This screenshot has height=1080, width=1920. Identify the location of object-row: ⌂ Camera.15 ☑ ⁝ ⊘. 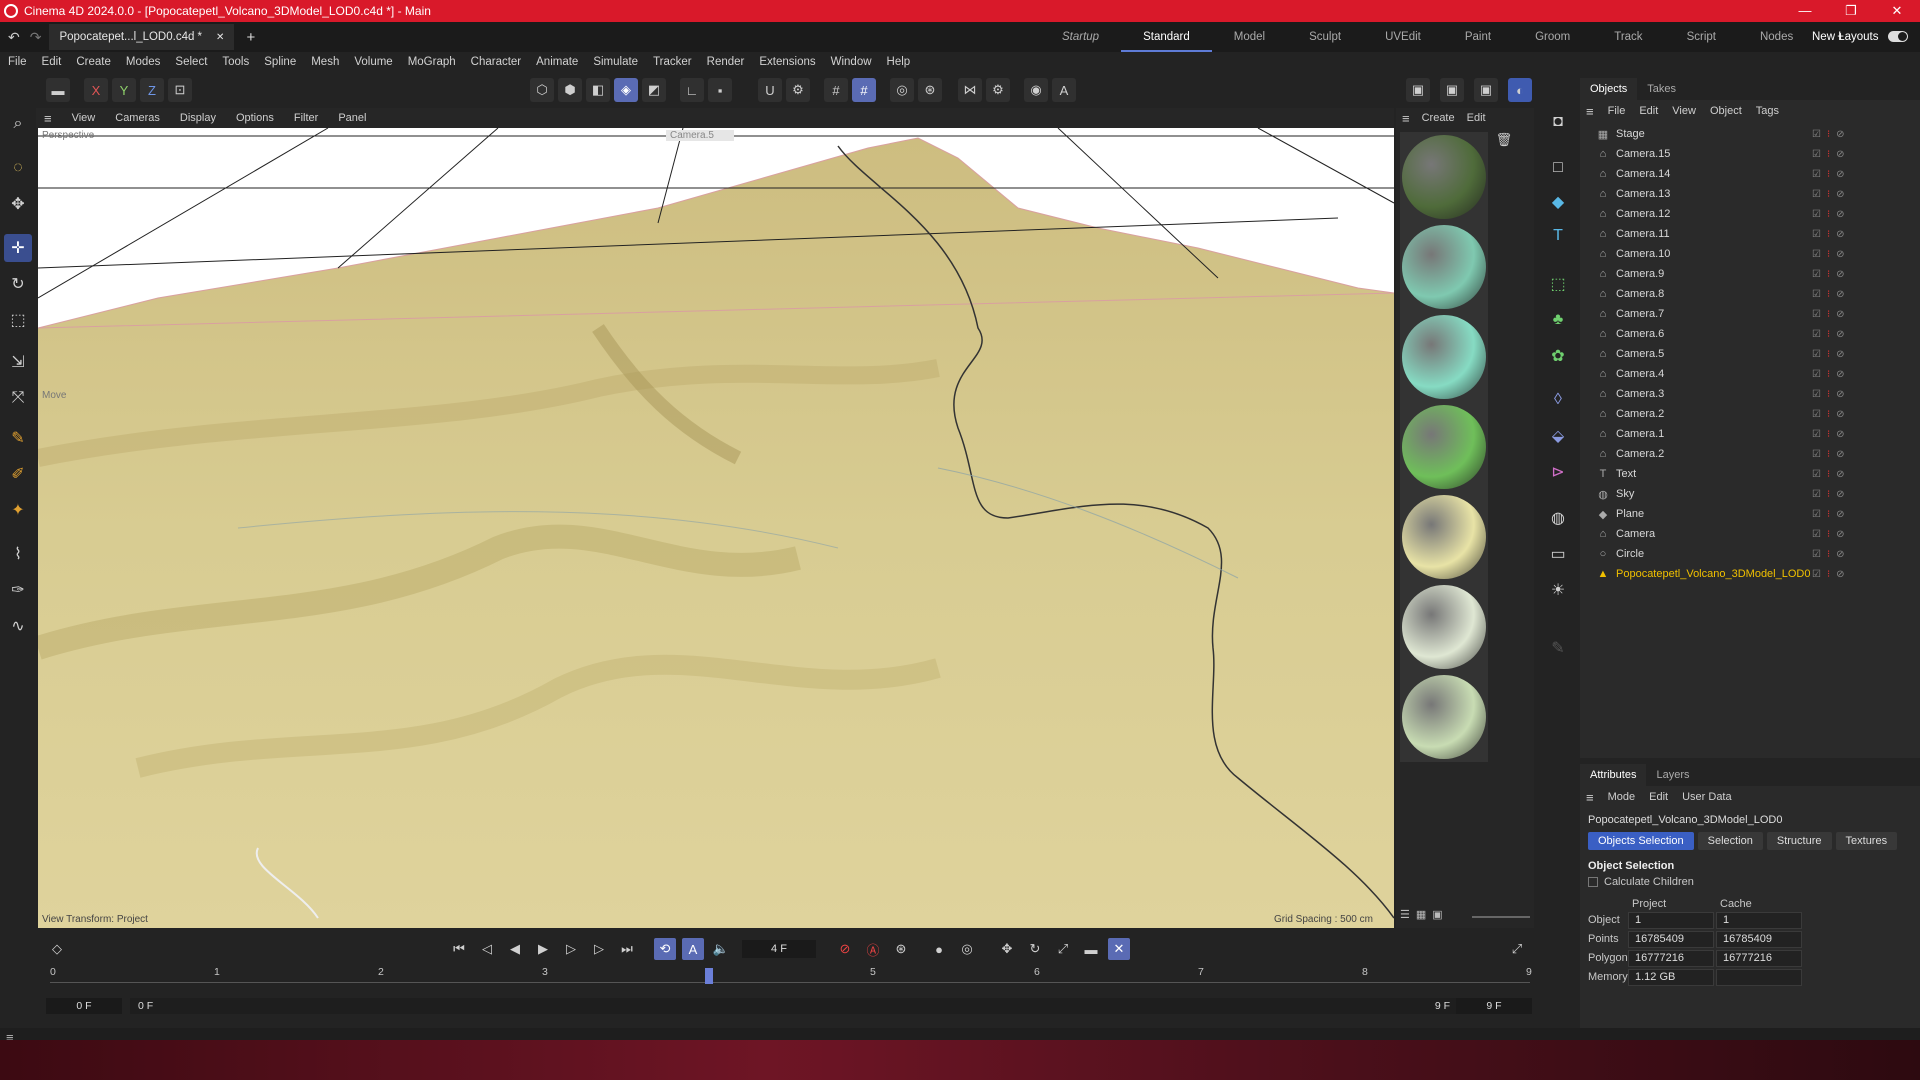
(1750, 154).